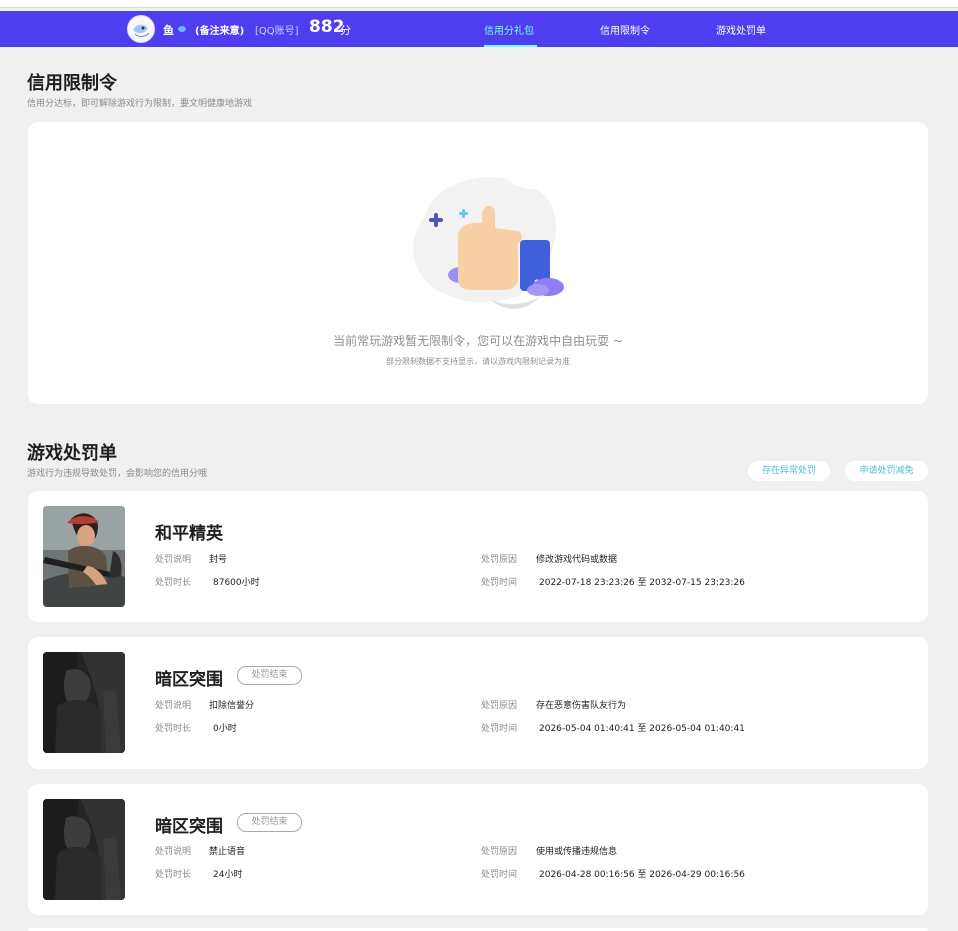 This screenshot has height=931, width=958. What do you see at coordinates (577, 560) in the screenshot?
I see `penalty-reason-value: 修改游戏代码或数据` at bounding box center [577, 560].